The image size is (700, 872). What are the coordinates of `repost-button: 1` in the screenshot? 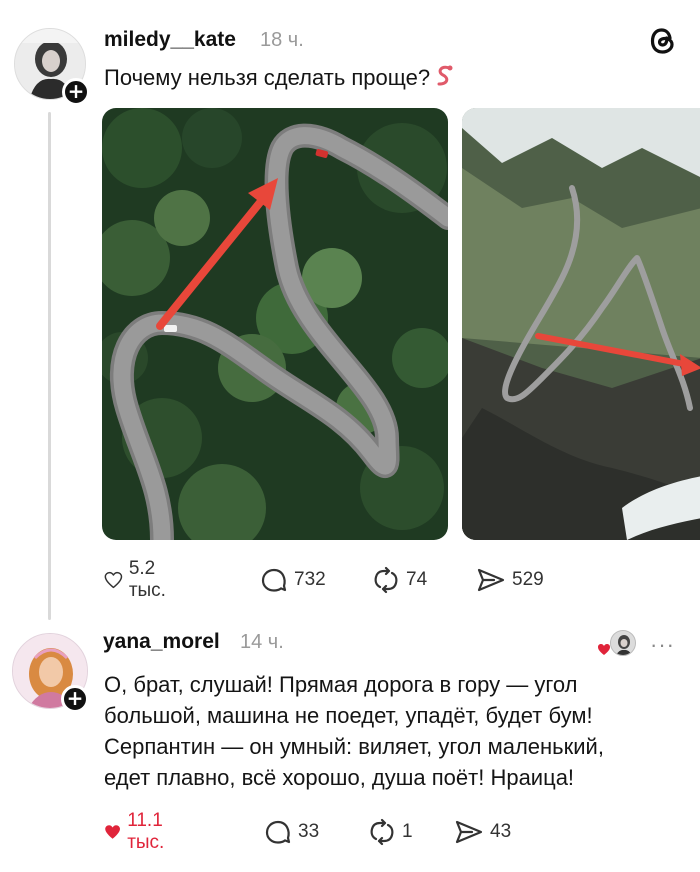 It's located at (390, 832).